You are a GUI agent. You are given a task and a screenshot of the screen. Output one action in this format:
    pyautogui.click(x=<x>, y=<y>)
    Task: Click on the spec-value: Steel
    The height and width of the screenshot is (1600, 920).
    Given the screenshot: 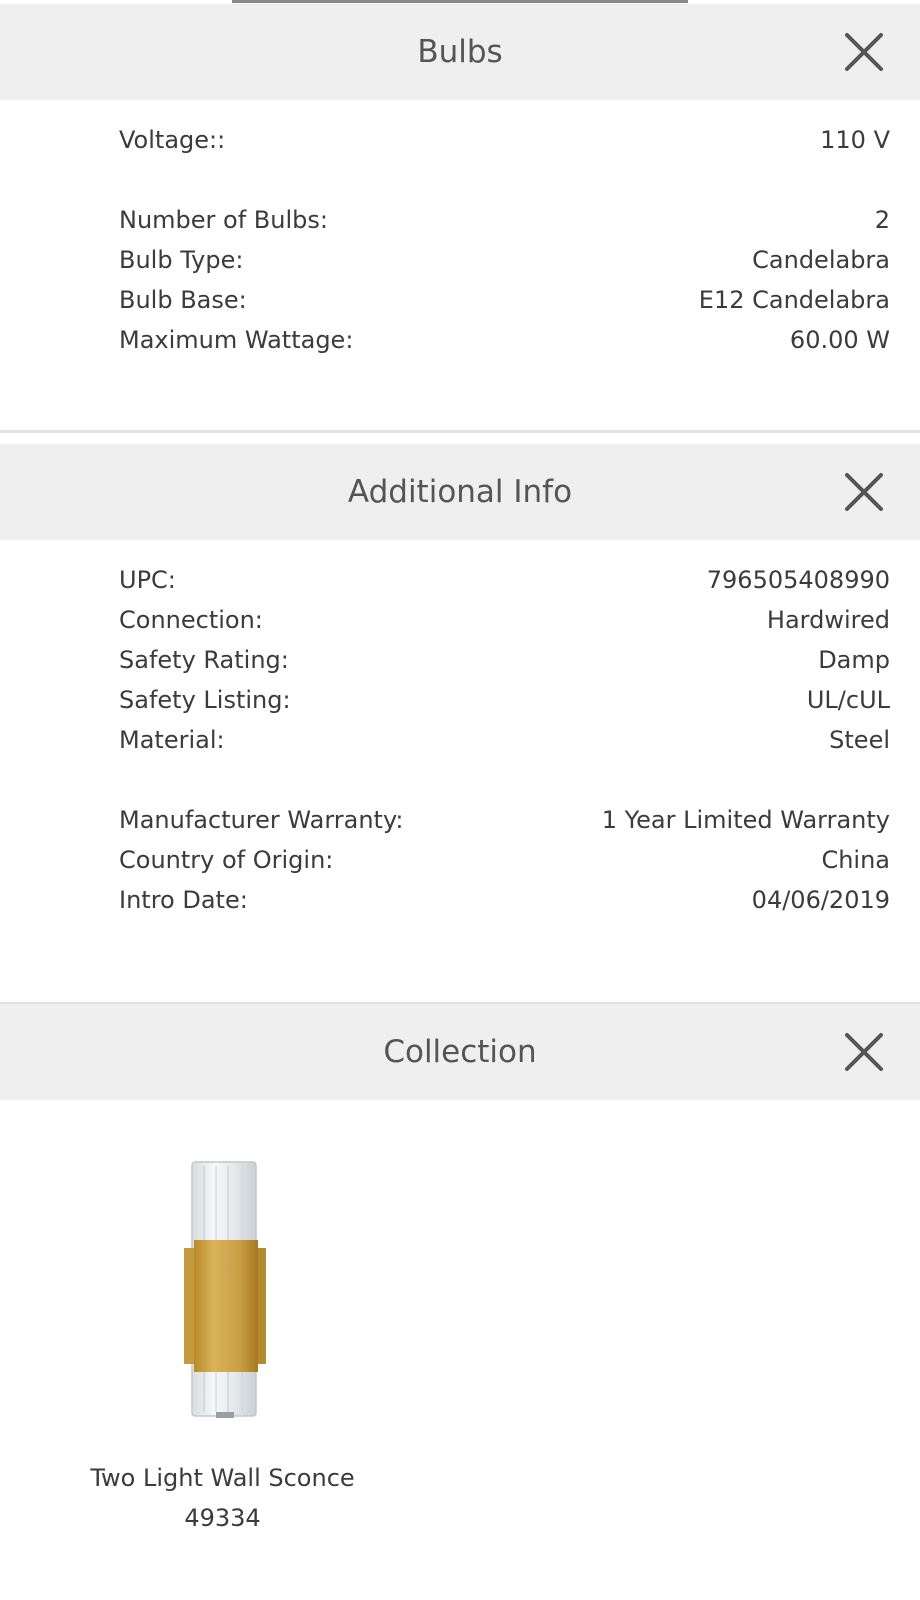 What is the action you would take?
    pyautogui.click(x=859, y=740)
    